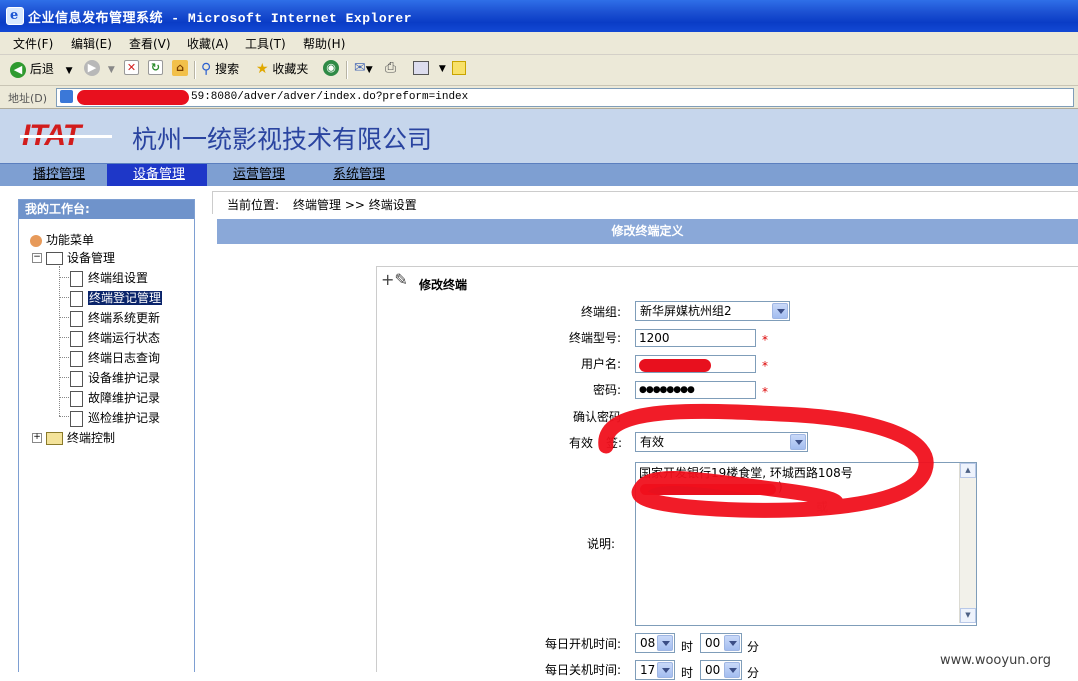 This screenshot has height=681, width=1078. What do you see at coordinates (111, 70) in the screenshot?
I see `forward-dropdown-icon: ▼` at bounding box center [111, 70].